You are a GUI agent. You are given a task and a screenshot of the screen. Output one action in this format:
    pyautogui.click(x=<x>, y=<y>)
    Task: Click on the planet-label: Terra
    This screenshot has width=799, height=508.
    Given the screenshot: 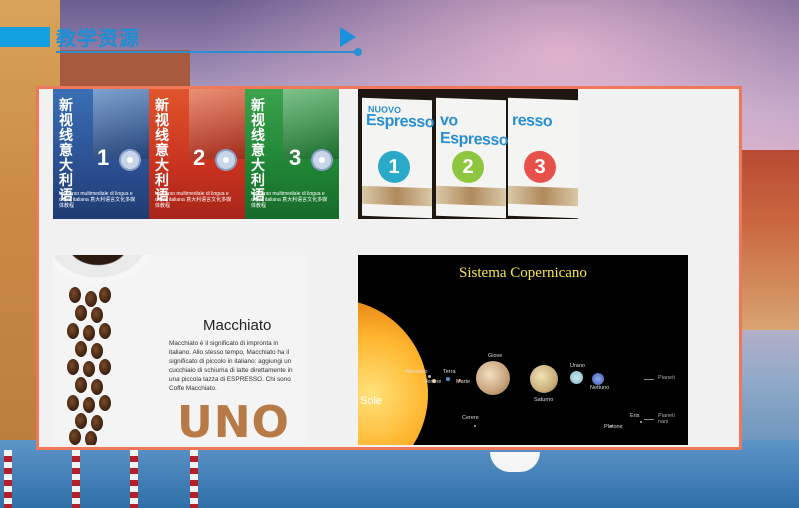 What is the action you would take?
    pyautogui.click(x=449, y=372)
    